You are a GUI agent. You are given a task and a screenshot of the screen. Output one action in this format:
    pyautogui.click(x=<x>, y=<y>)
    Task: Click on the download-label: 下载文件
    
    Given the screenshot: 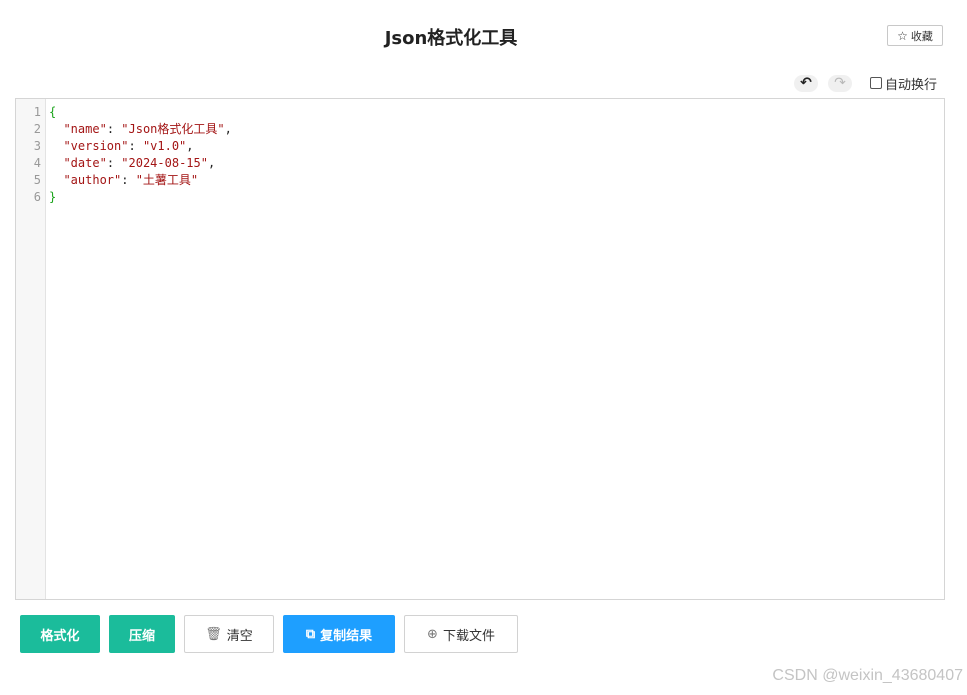 What is the action you would take?
    pyautogui.click(x=468, y=636)
    